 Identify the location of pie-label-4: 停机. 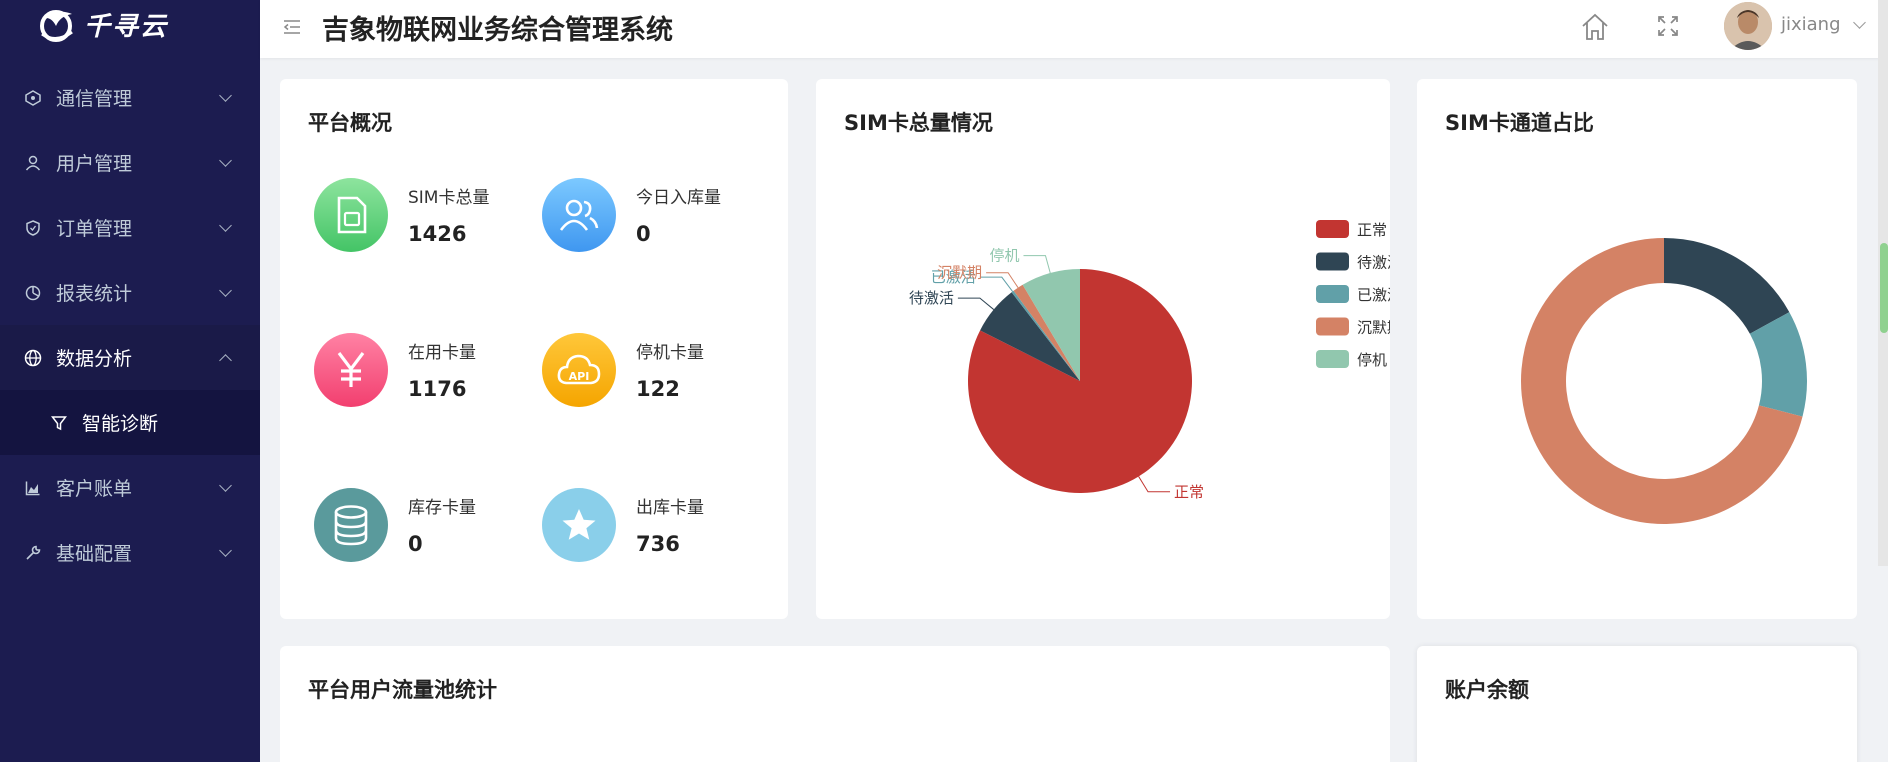
(1004, 256).